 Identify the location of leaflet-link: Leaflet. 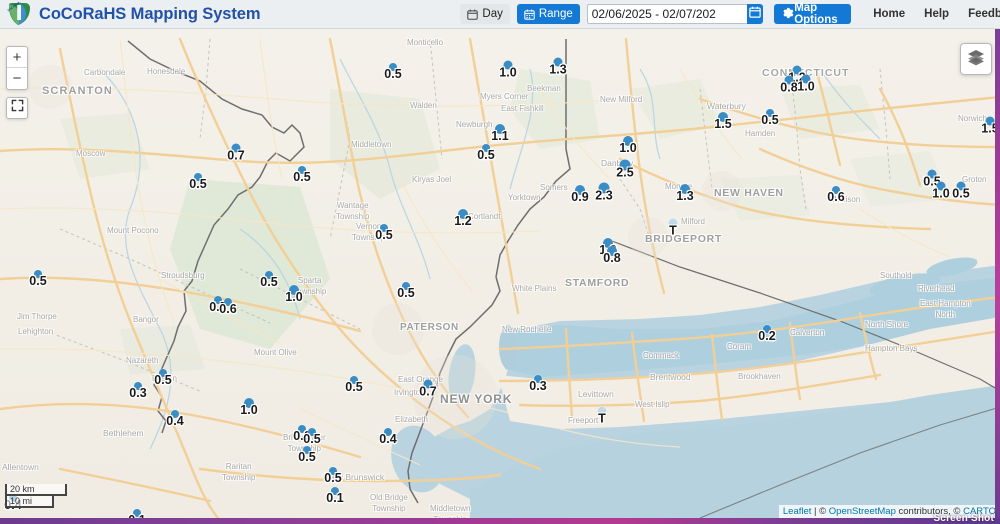
(797, 511).